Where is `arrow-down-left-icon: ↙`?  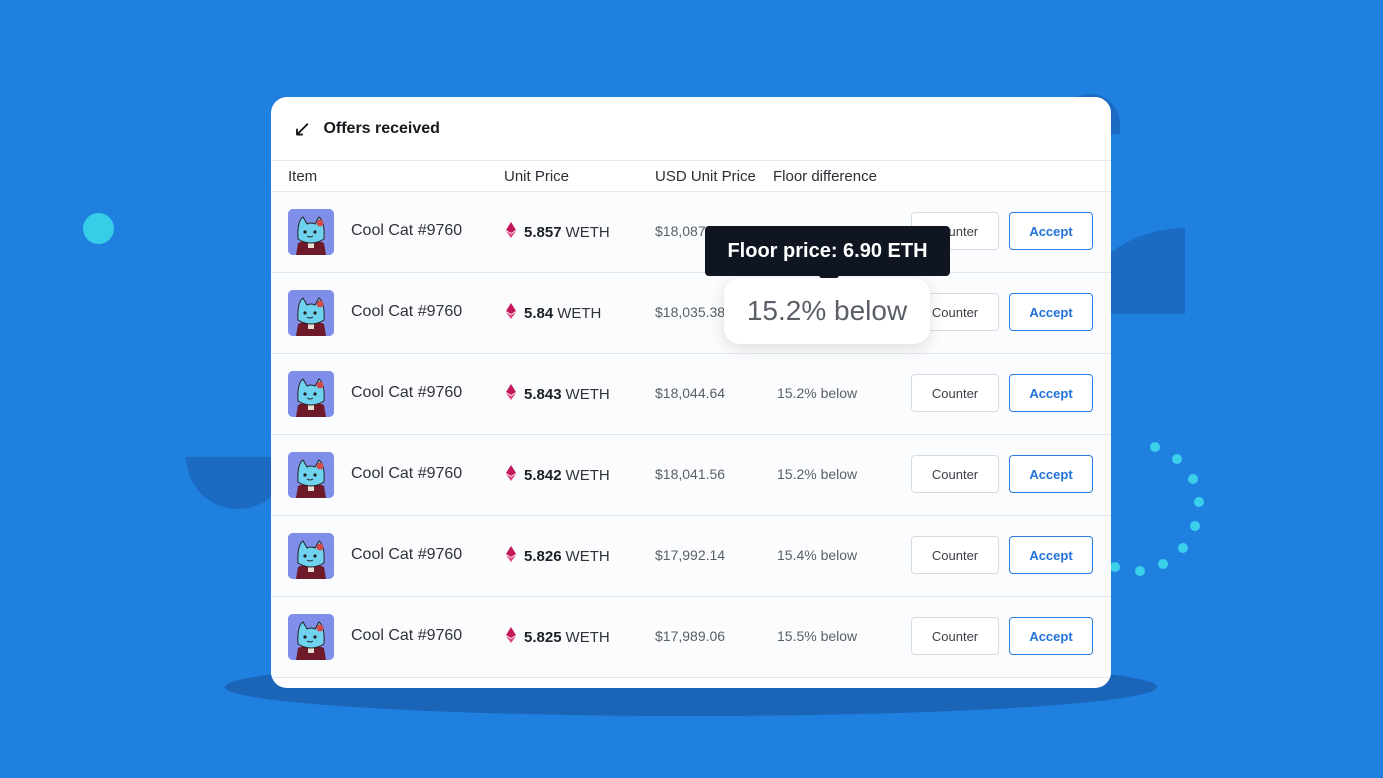
arrow-down-left-icon: ↙ is located at coordinates (302, 128).